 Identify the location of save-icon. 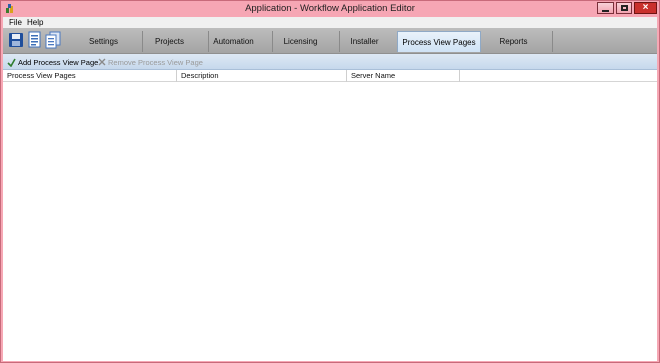
(16, 40).